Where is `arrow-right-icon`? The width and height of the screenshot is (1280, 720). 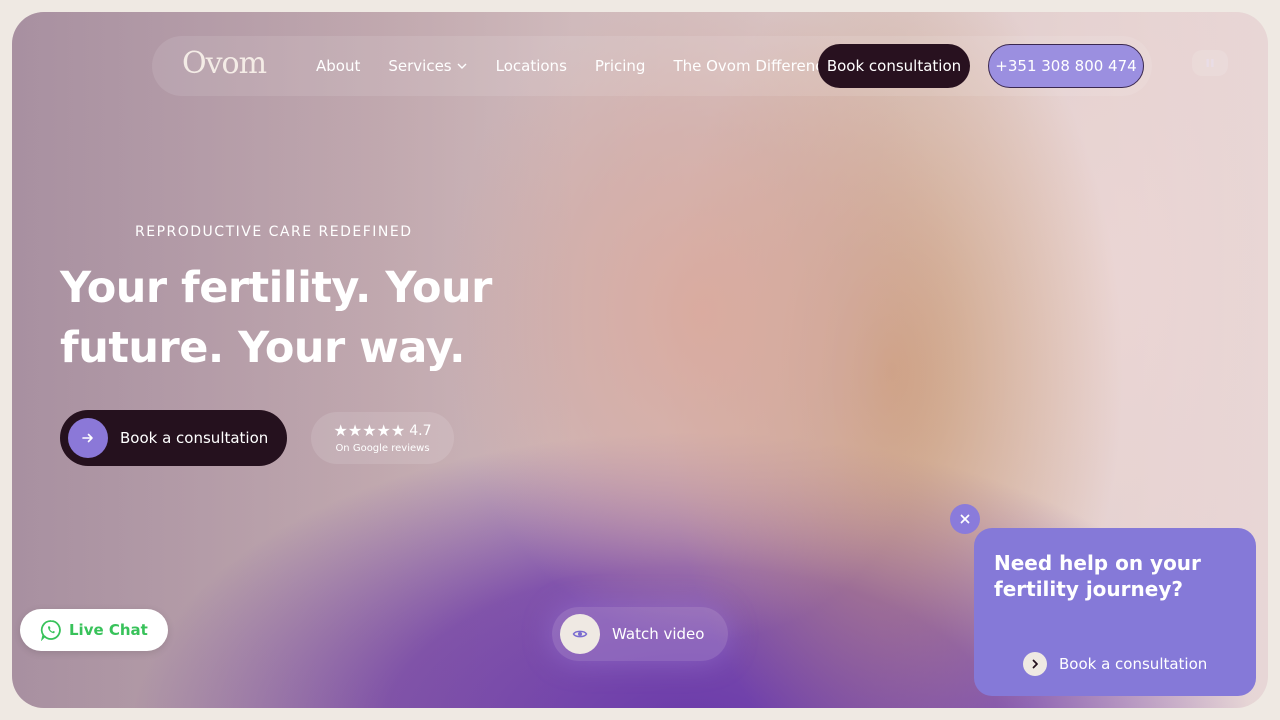 arrow-right-icon is located at coordinates (87, 438).